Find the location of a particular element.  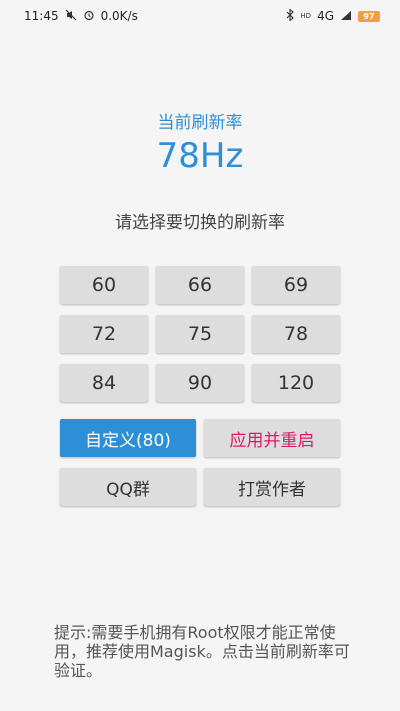

battery-icon: 97 is located at coordinates (369, 16).